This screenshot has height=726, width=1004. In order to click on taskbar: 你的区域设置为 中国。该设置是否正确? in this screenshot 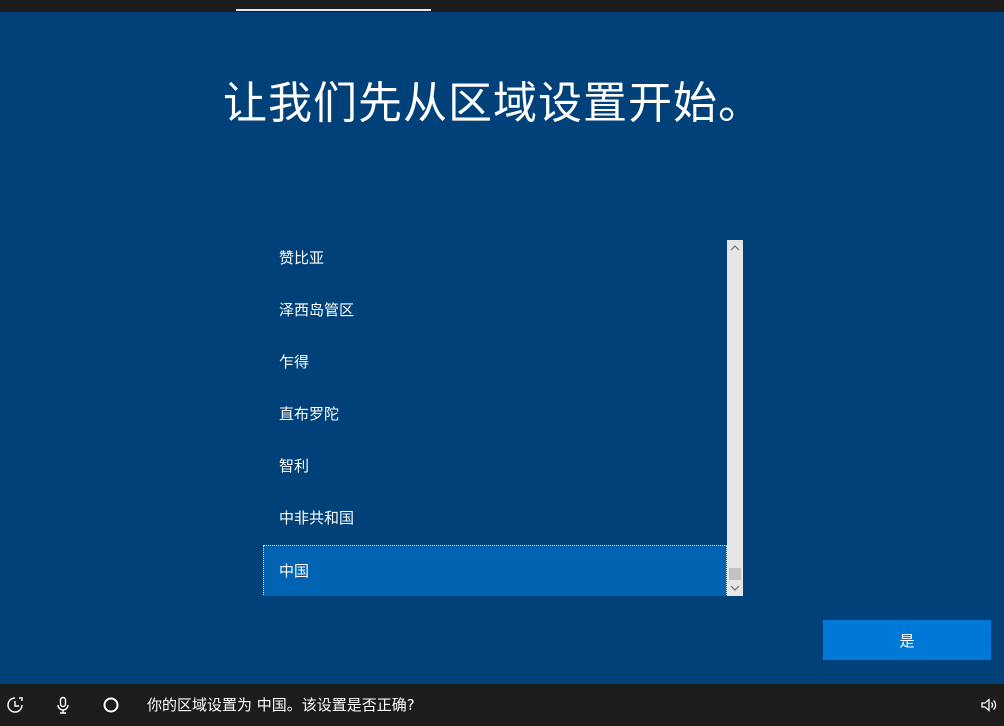, I will do `click(502, 705)`.